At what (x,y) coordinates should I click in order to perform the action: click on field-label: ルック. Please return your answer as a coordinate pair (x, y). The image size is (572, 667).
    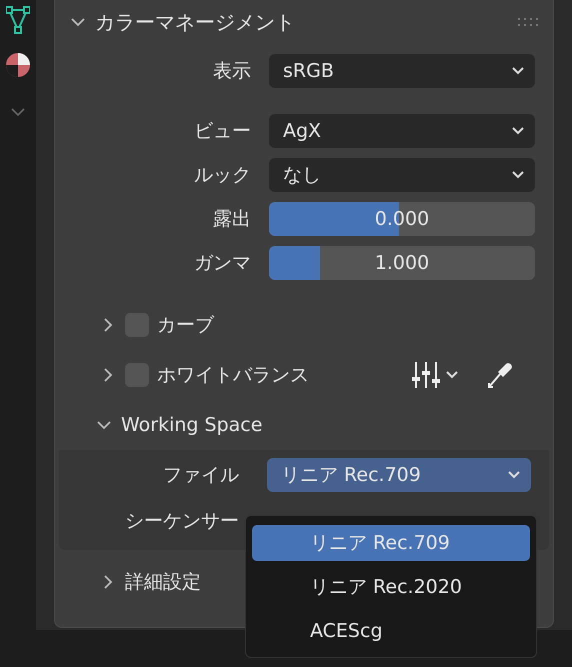
    Looking at the image, I should click on (222, 175).